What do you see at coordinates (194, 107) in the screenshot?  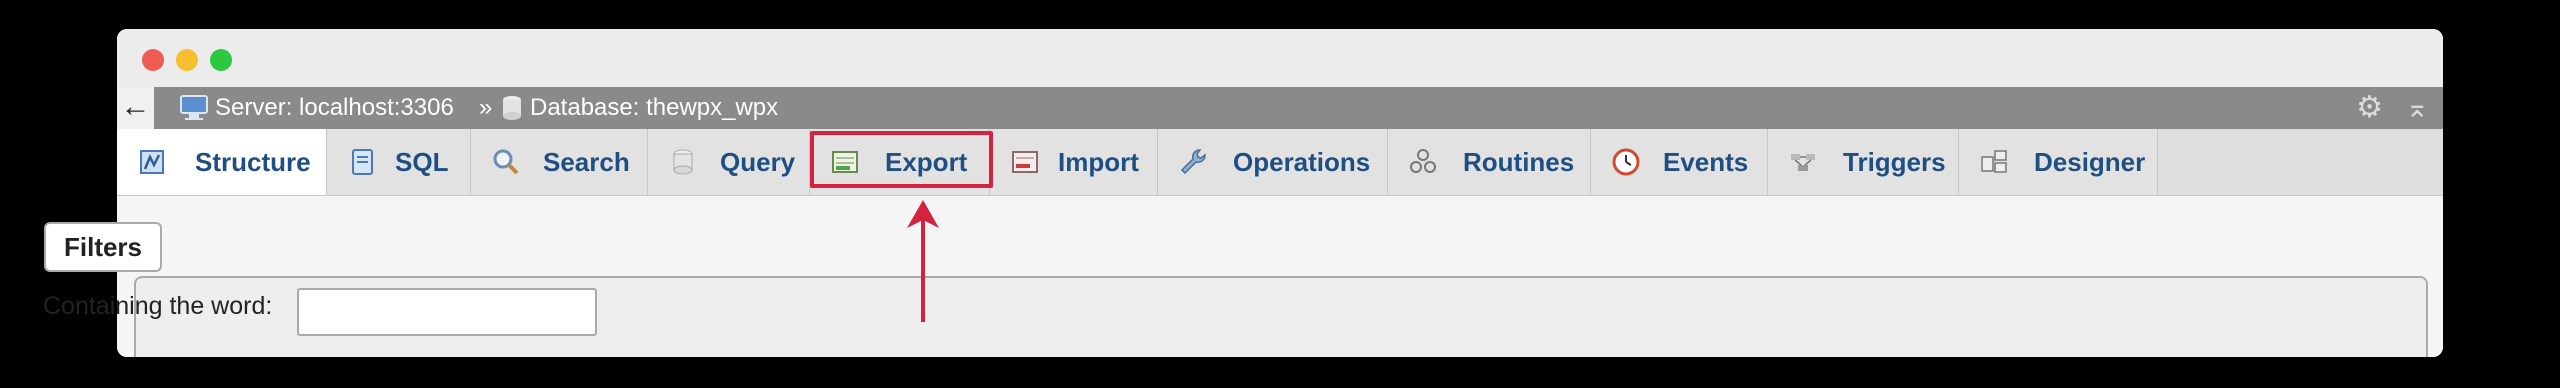 I see `server-icon` at bounding box center [194, 107].